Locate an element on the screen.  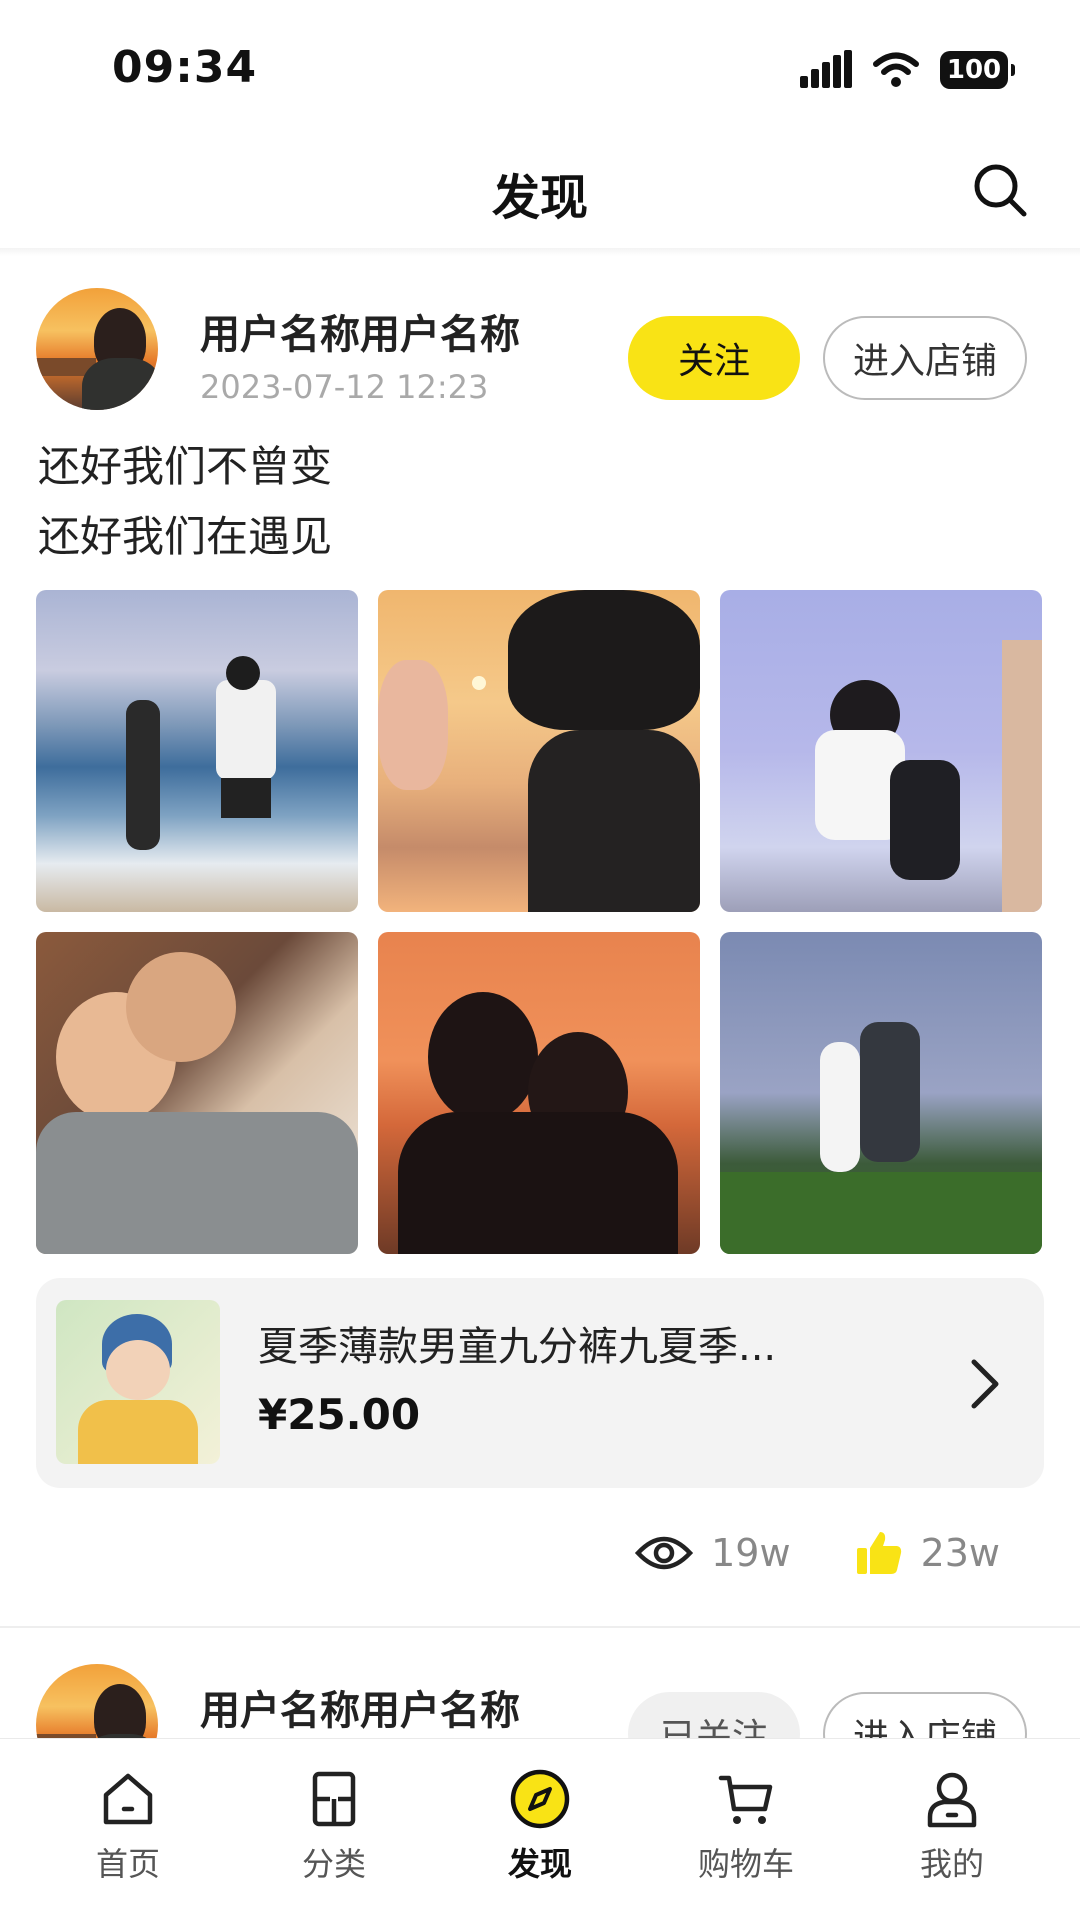
tab-label: 分类 is located at coordinates (333, 1864).